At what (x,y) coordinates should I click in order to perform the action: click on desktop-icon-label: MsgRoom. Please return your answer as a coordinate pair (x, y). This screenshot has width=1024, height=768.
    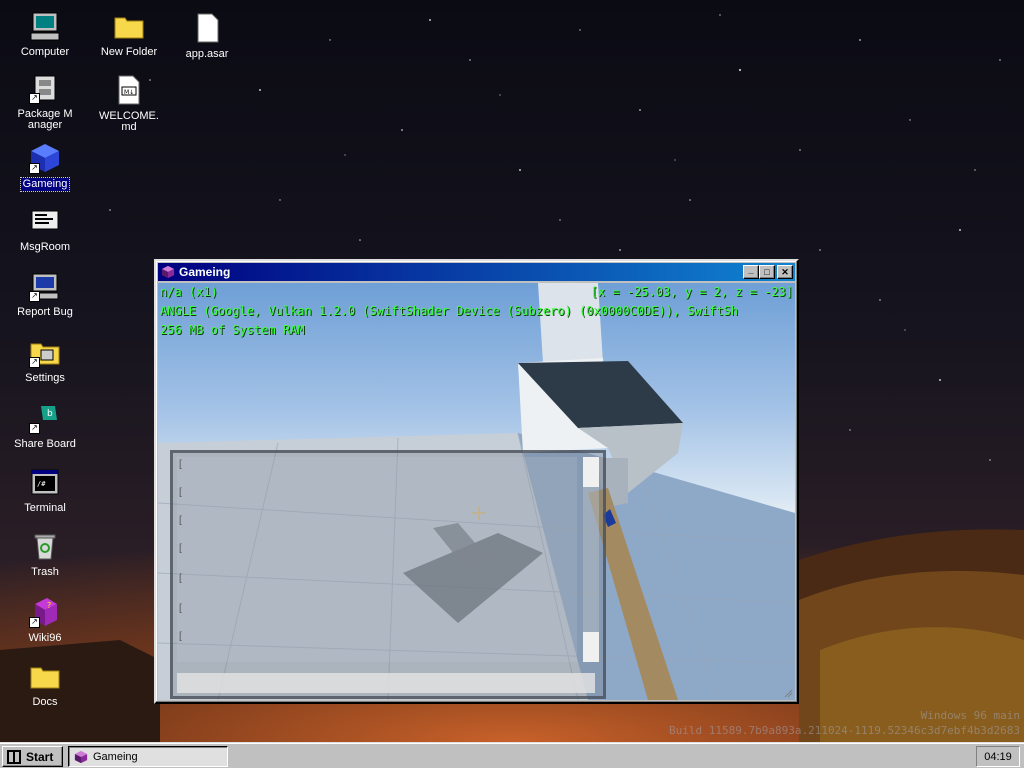
    Looking at the image, I should click on (45, 247).